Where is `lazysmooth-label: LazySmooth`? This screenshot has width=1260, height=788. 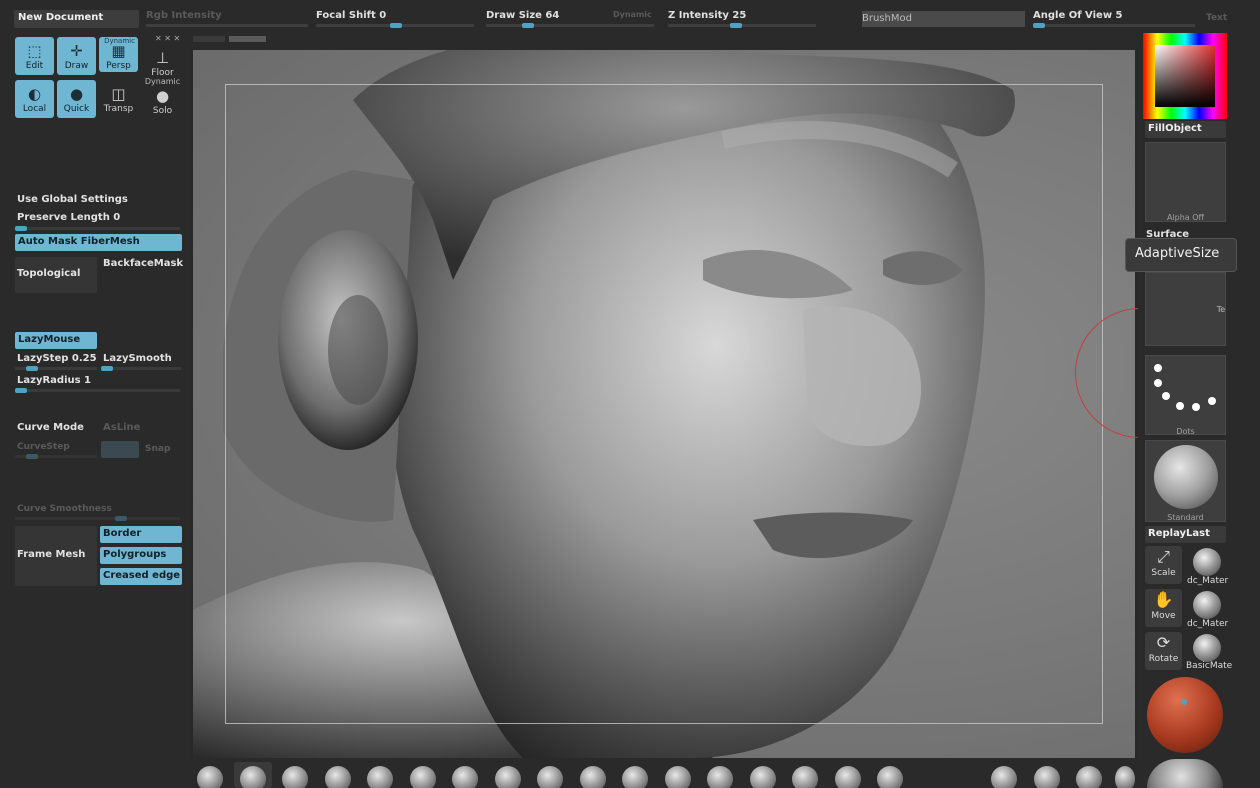 lazysmooth-label: LazySmooth is located at coordinates (137, 358).